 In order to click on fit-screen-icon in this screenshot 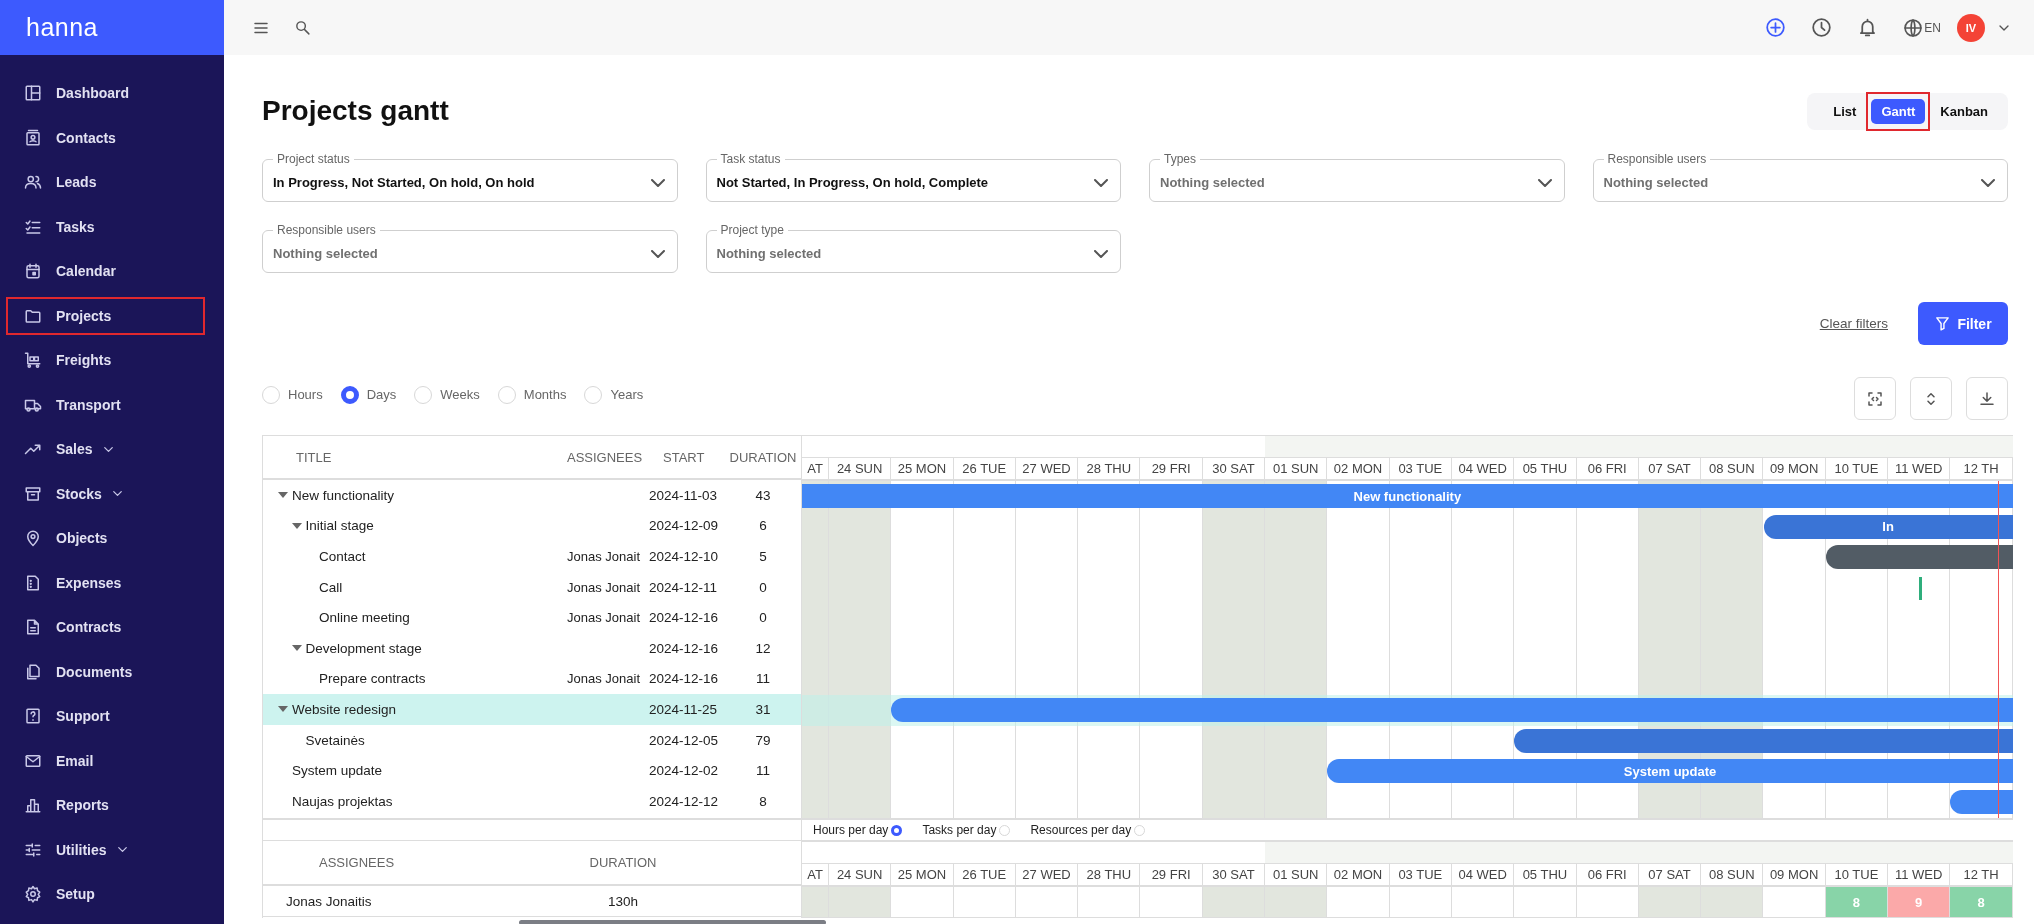, I will do `click(1875, 398)`.